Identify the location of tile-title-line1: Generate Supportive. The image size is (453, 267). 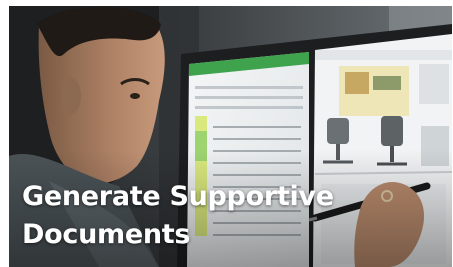
(178, 196).